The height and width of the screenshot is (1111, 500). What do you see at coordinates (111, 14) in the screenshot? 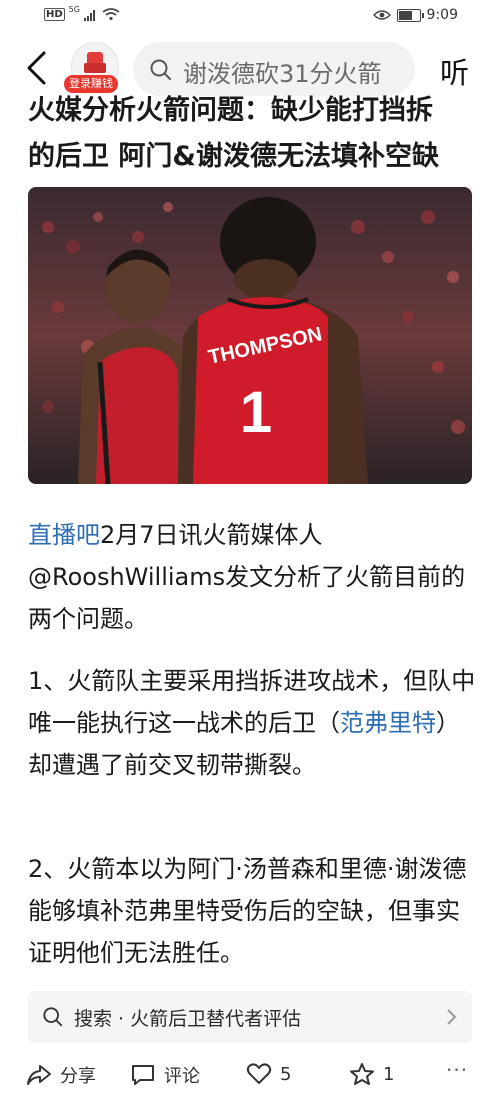
I see `wifi-icon` at bounding box center [111, 14].